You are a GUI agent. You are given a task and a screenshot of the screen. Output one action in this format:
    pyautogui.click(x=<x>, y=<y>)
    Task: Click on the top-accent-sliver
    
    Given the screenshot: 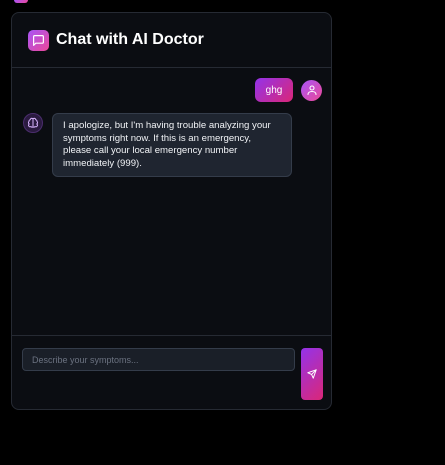 What is the action you would take?
    pyautogui.click(x=21, y=1)
    